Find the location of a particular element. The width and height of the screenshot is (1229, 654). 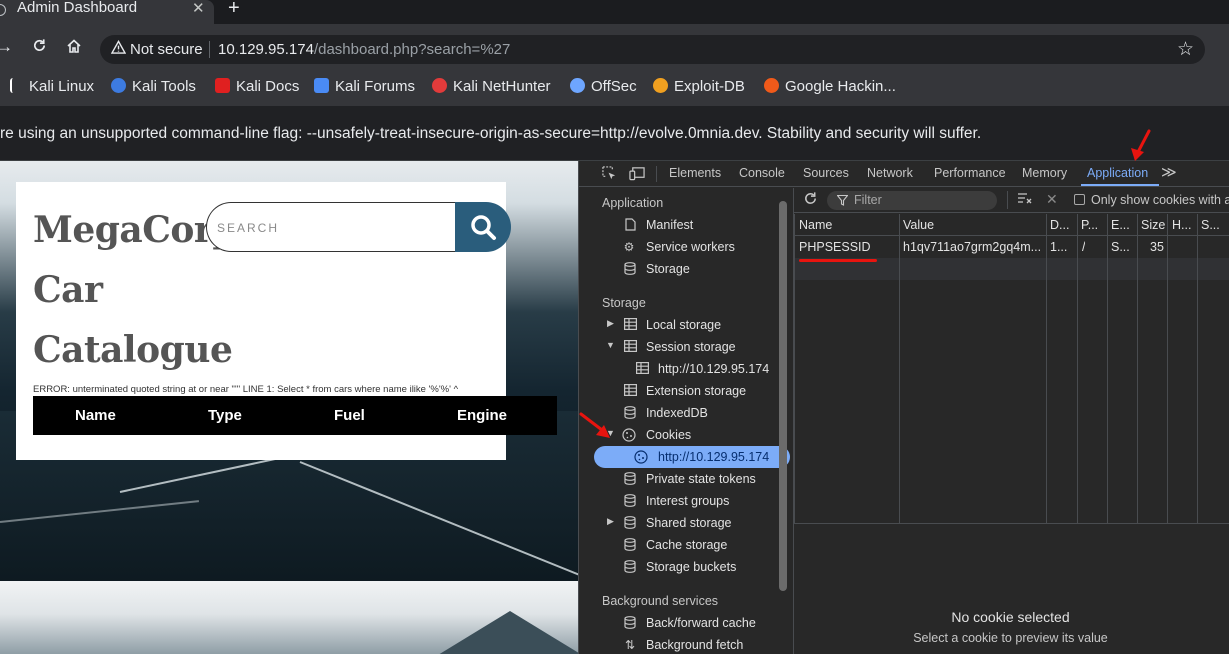

sidebar-item-indexeddb: IndexedDB is located at coordinates (692, 413).